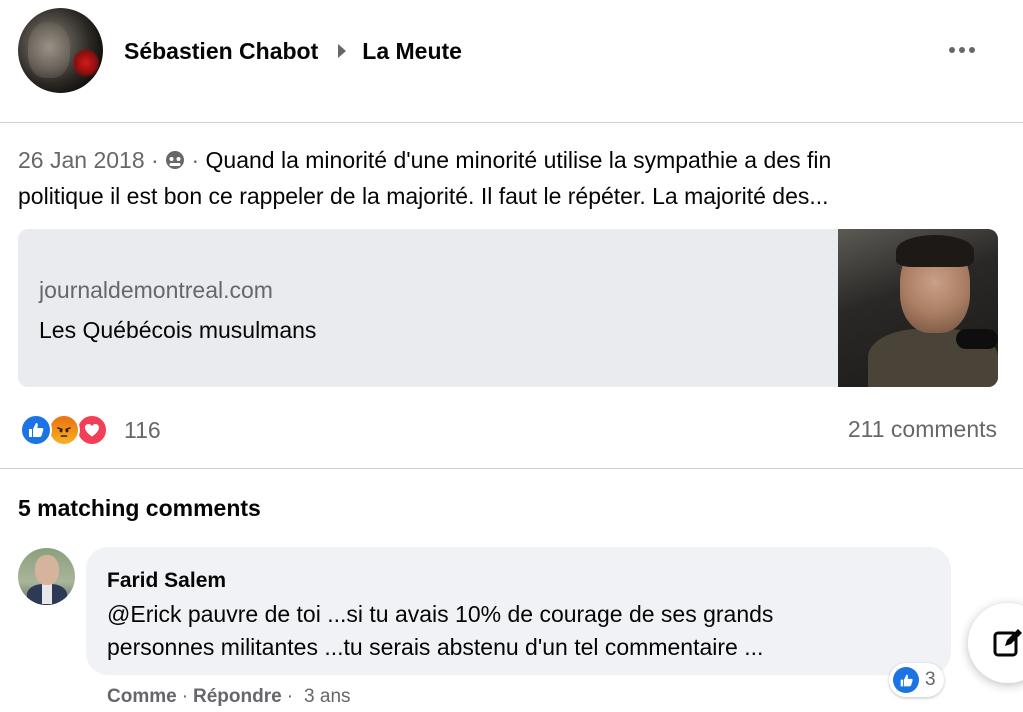 The height and width of the screenshot is (712, 1023). What do you see at coordinates (49, 50) in the screenshot?
I see `avatar-face` at bounding box center [49, 50].